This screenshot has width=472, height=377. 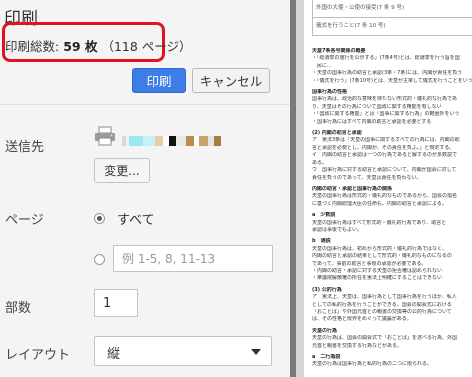 What do you see at coordinates (387, 73) in the screenshot?
I see `preview-line: ・天皇の国事行為の助言と承認(3条・7条)には、内閣が責任を負う` at bounding box center [387, 73].